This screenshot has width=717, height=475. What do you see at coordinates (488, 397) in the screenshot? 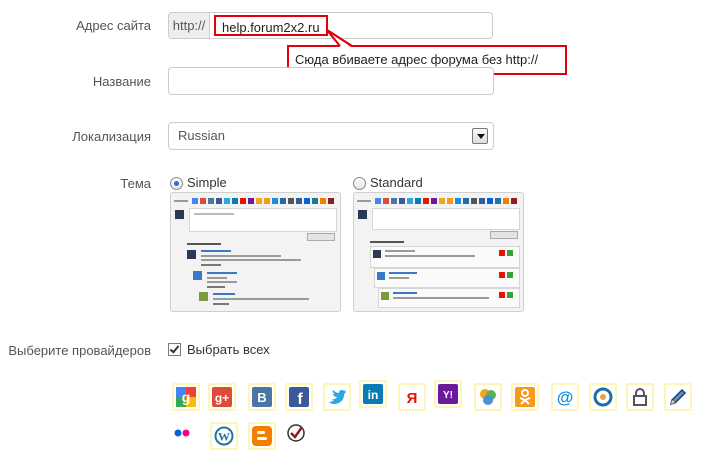
I see `mail-agent-icon` at bounding box center [488, 397].